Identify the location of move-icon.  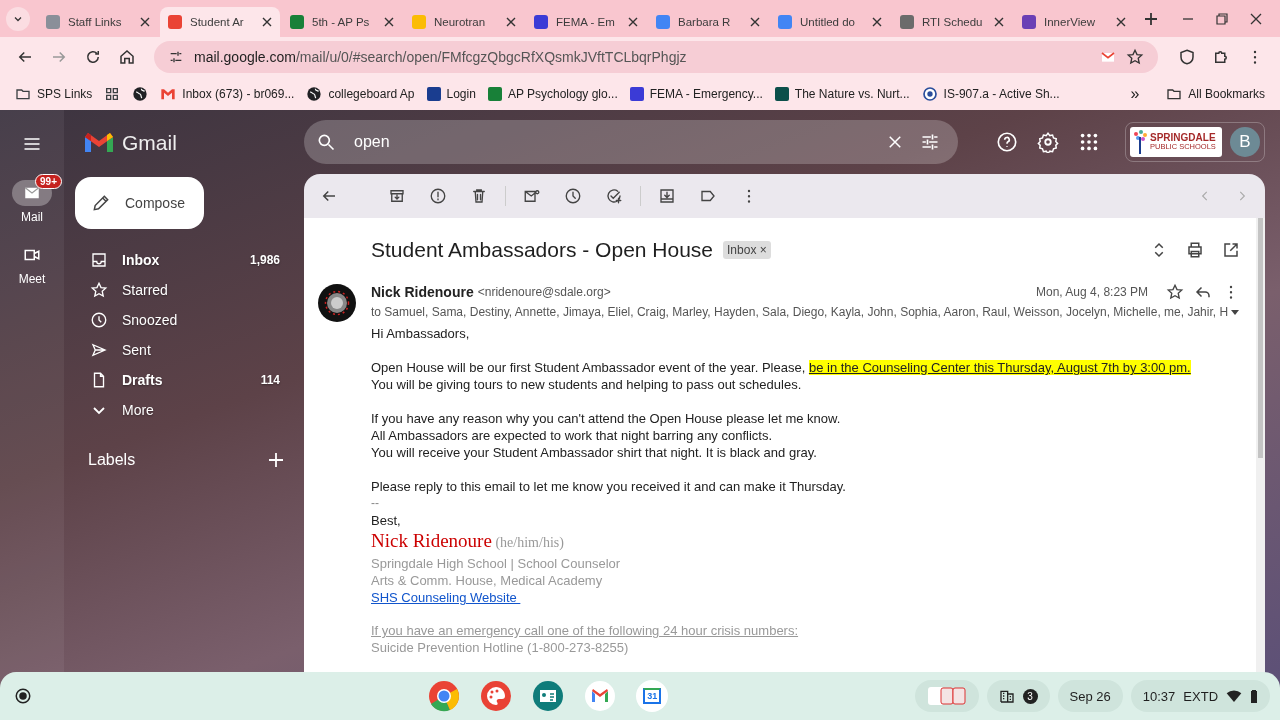
(667, 196).